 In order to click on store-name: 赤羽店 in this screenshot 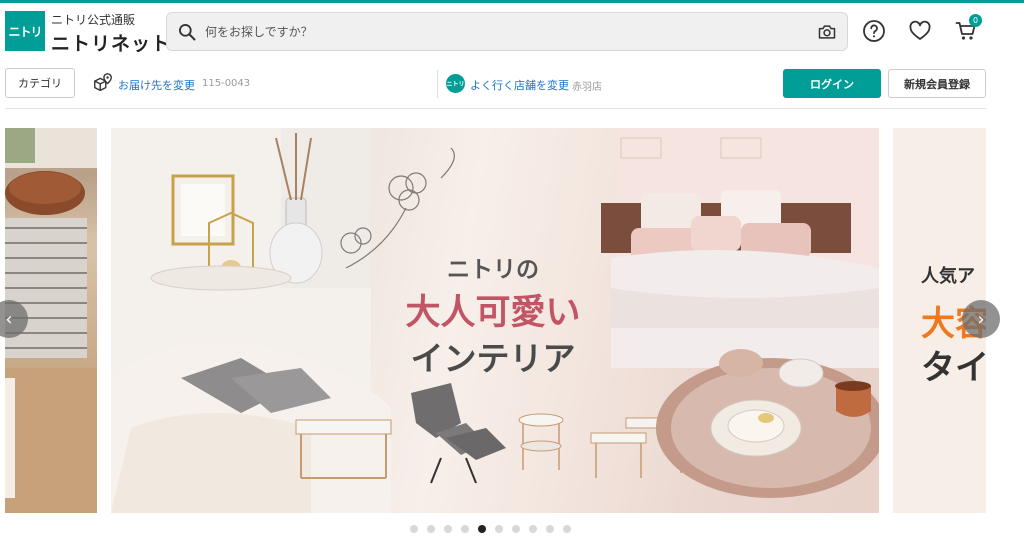, I will do `click(587, 87)`.